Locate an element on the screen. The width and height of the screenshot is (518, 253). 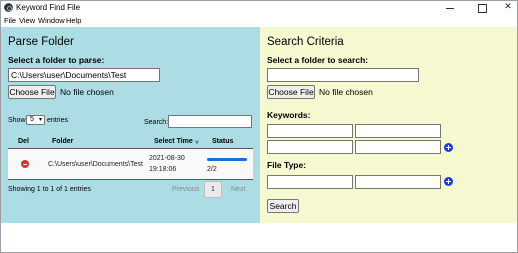
file-type-label: File Type: is located at coordinates (287, 165).